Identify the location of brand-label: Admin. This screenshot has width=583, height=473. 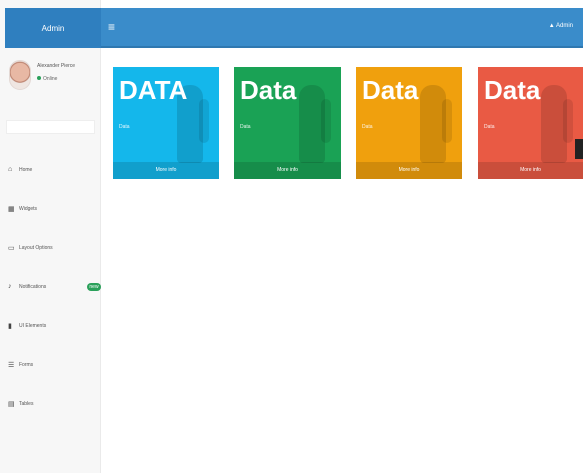
(53, 28).